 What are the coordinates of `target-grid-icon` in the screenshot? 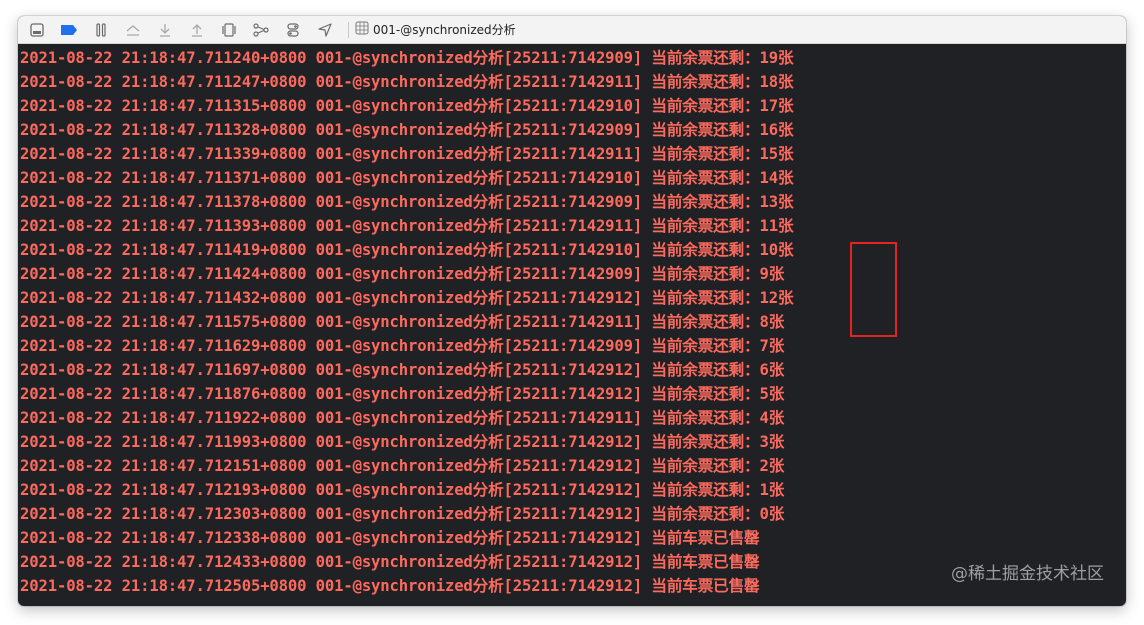 It's located at (362, 29).